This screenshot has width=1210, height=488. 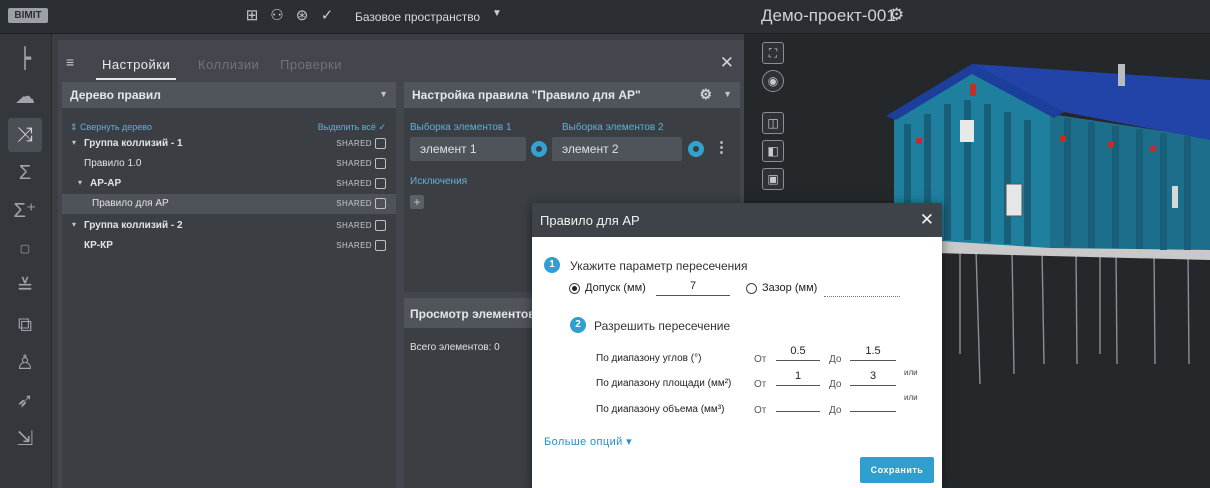 I want to click on people-icon: ⚇, so click(x=277, y=16).